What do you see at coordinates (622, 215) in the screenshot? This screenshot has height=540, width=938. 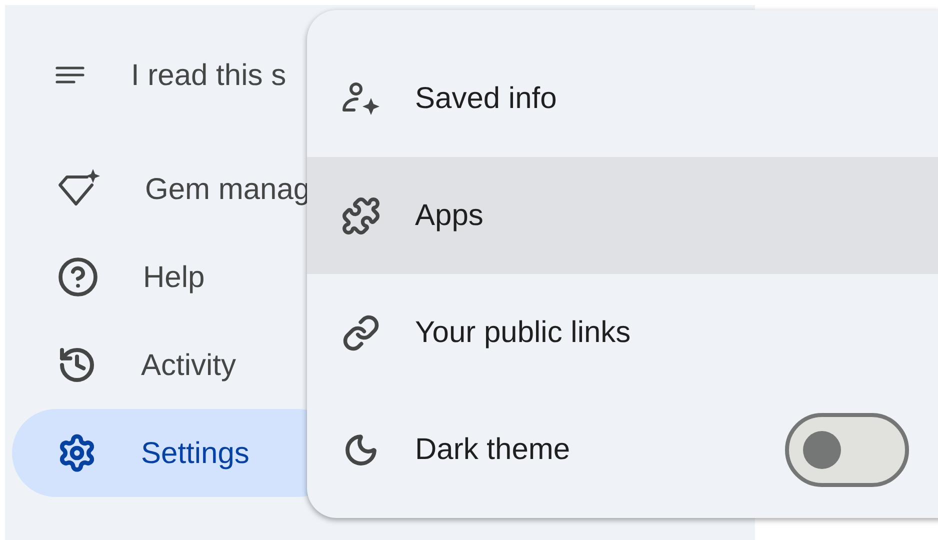 I see `menu-item: Apps` at bounding box center [622, 215].